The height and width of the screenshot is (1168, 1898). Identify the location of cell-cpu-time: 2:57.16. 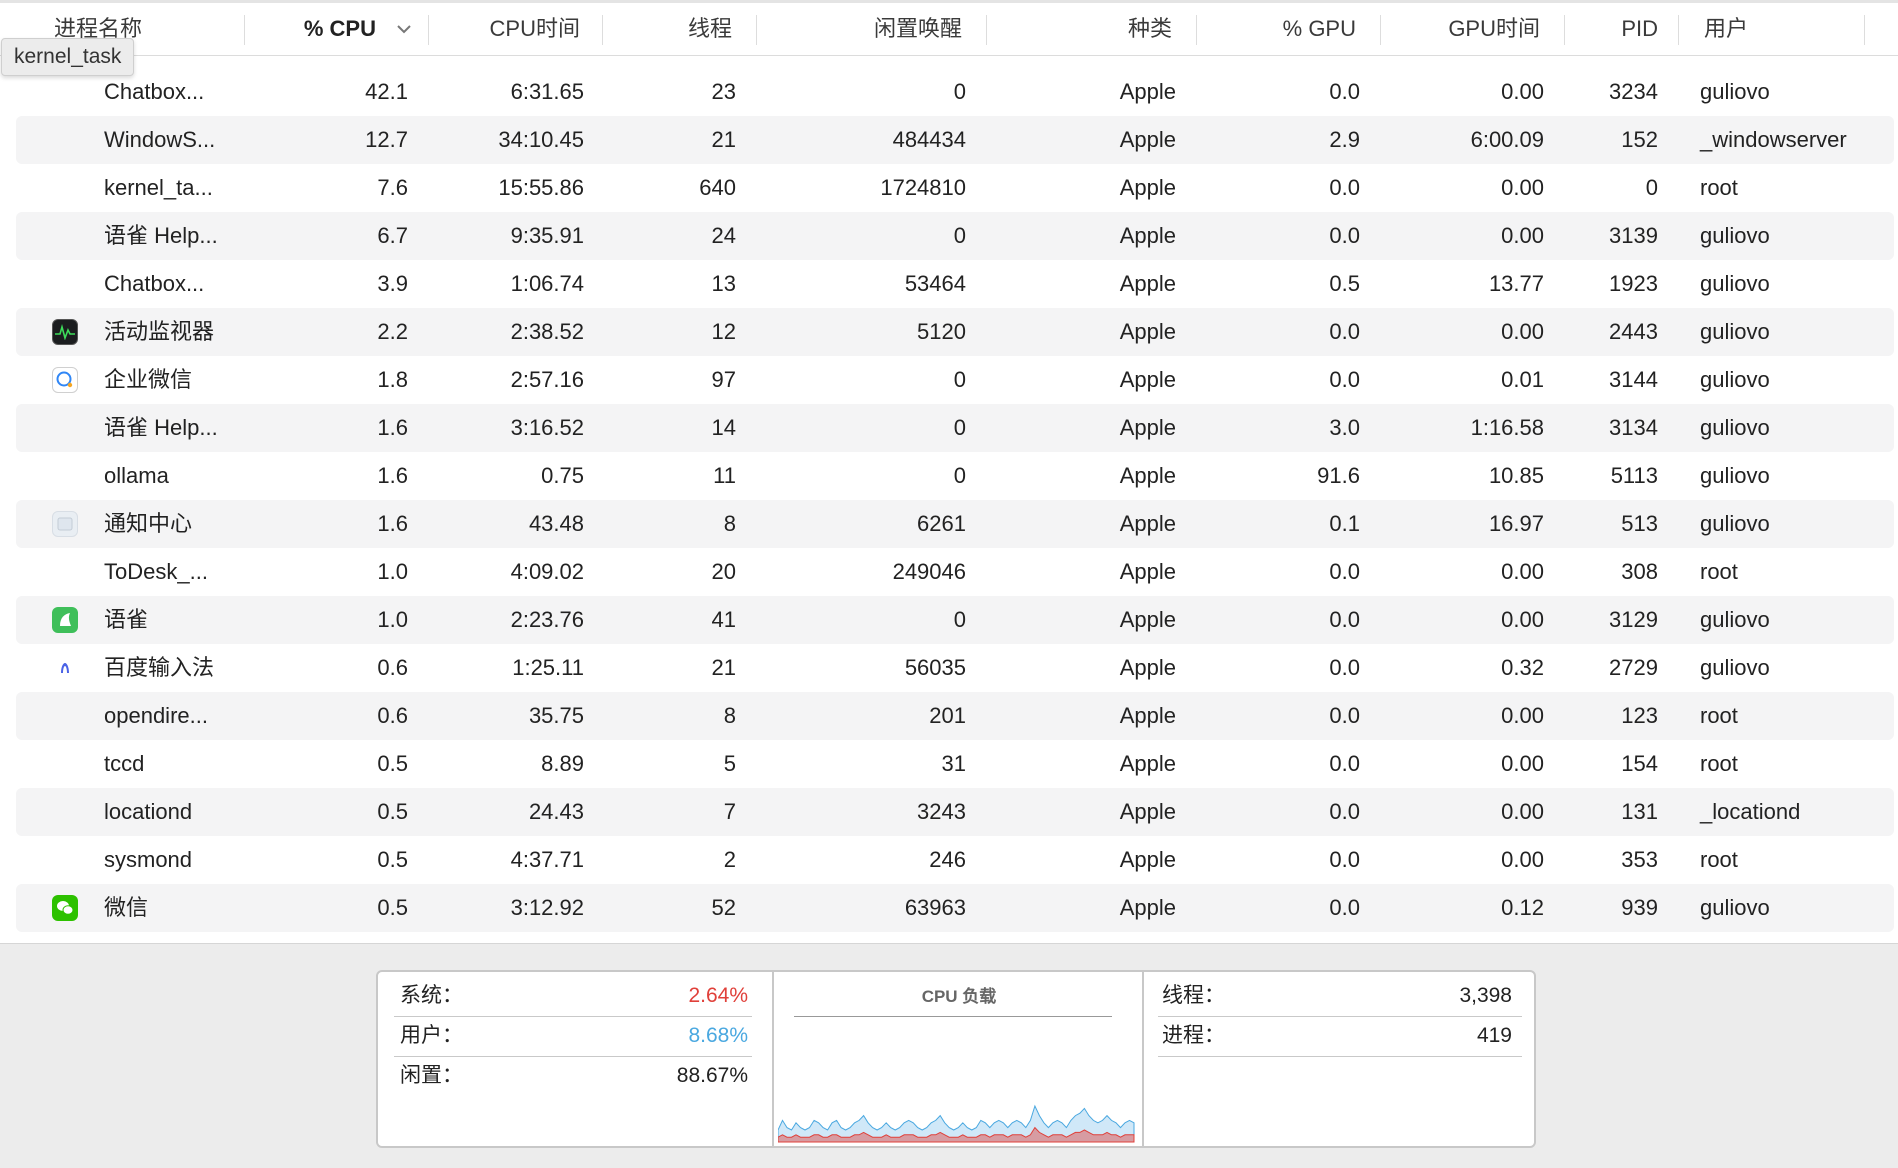
(547, 379).